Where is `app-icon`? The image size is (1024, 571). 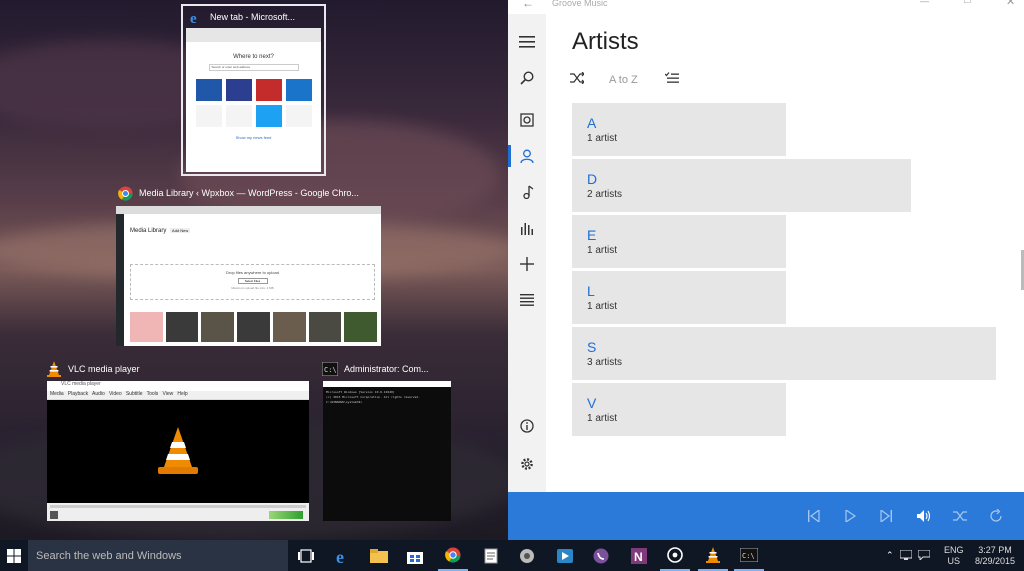 app-icon is located at coordinates (527, 555).